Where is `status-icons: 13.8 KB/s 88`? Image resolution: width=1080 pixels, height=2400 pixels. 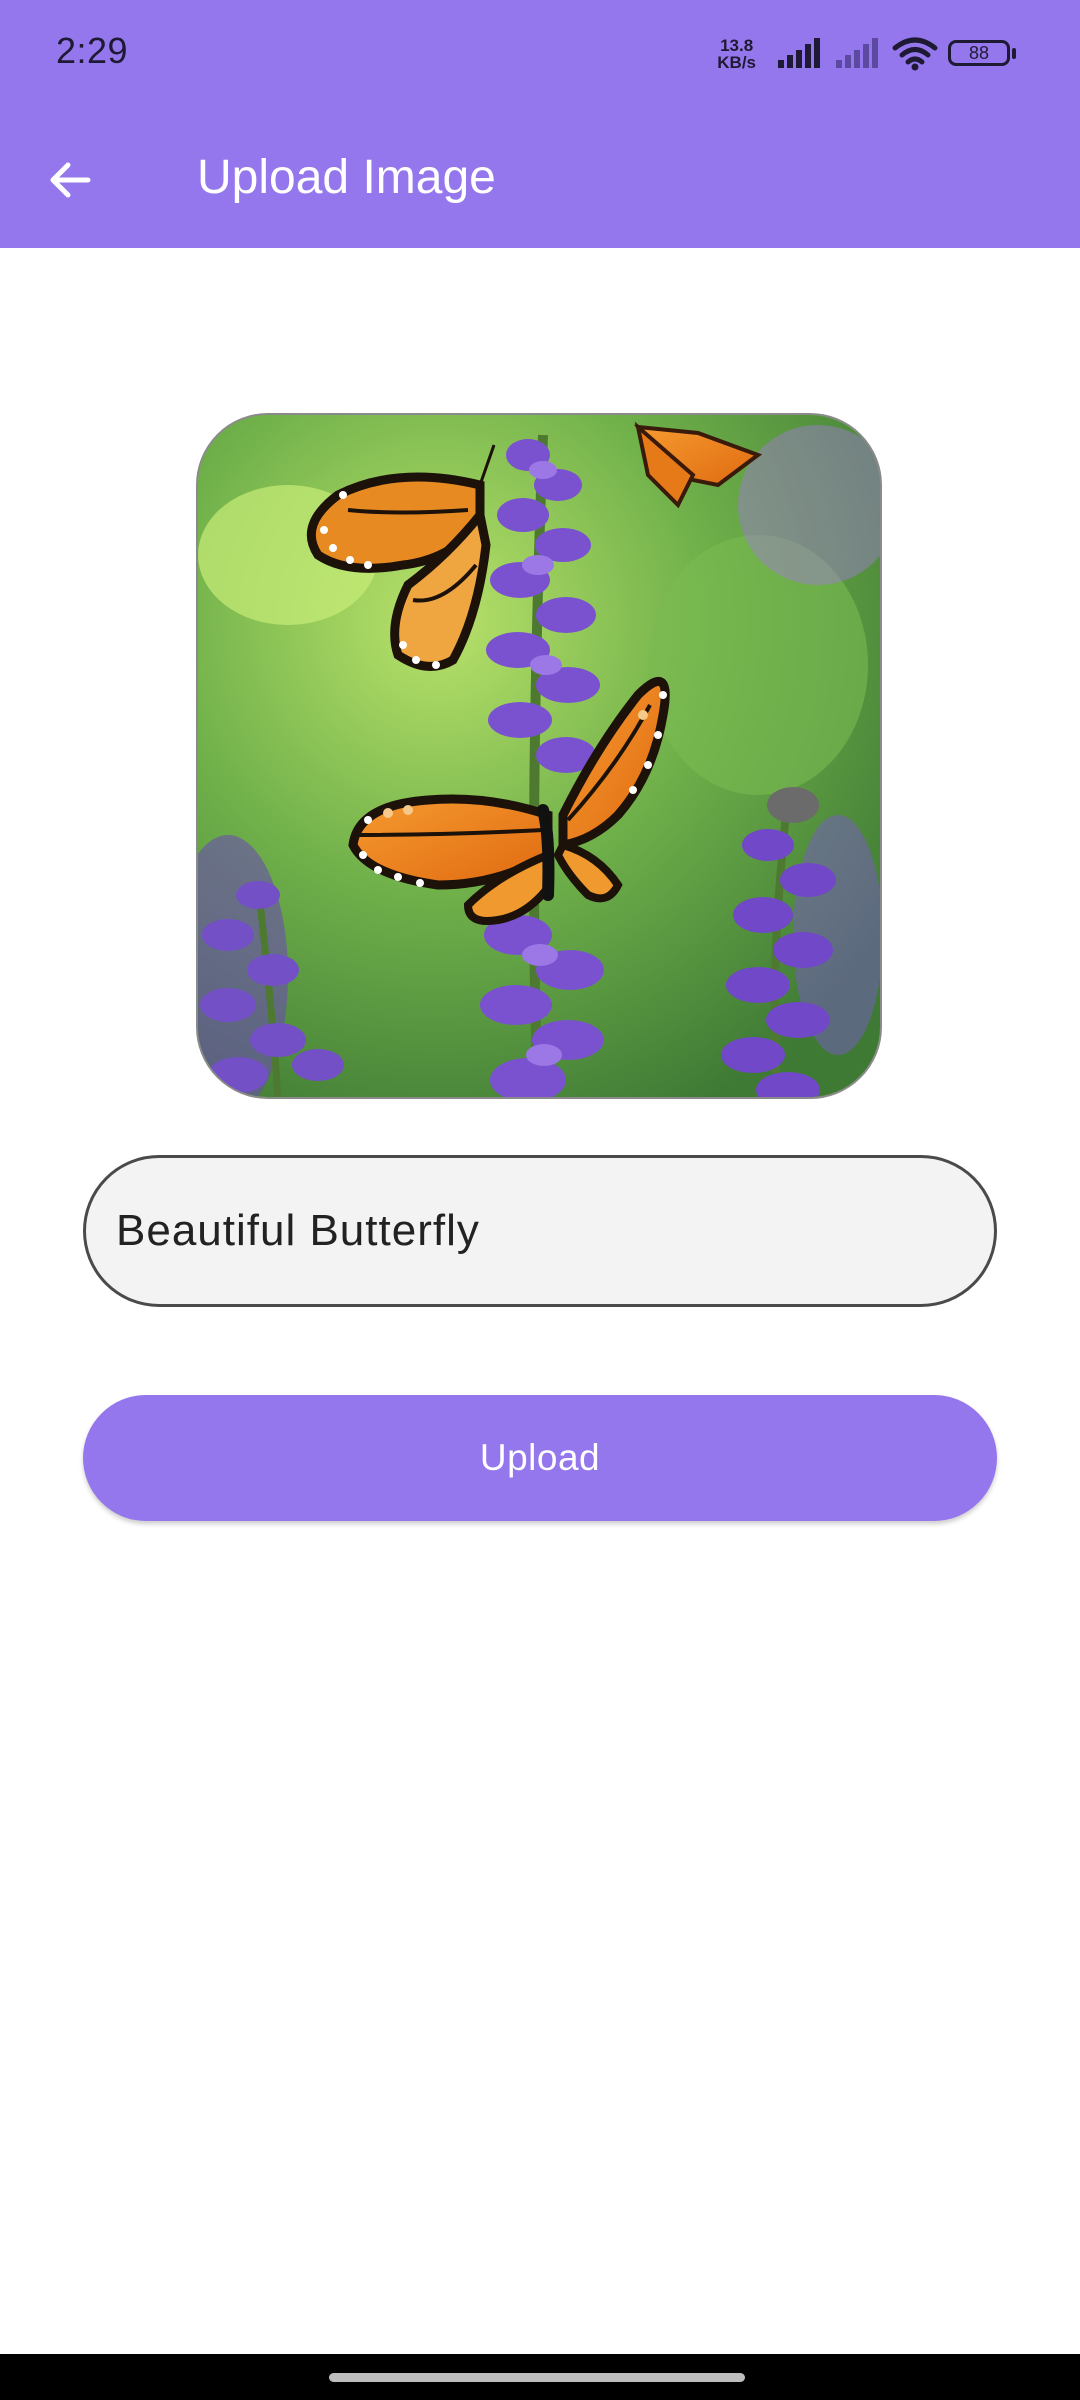
status-icons: 13.8 KB/s 88 is located at coordinates (868, 54).